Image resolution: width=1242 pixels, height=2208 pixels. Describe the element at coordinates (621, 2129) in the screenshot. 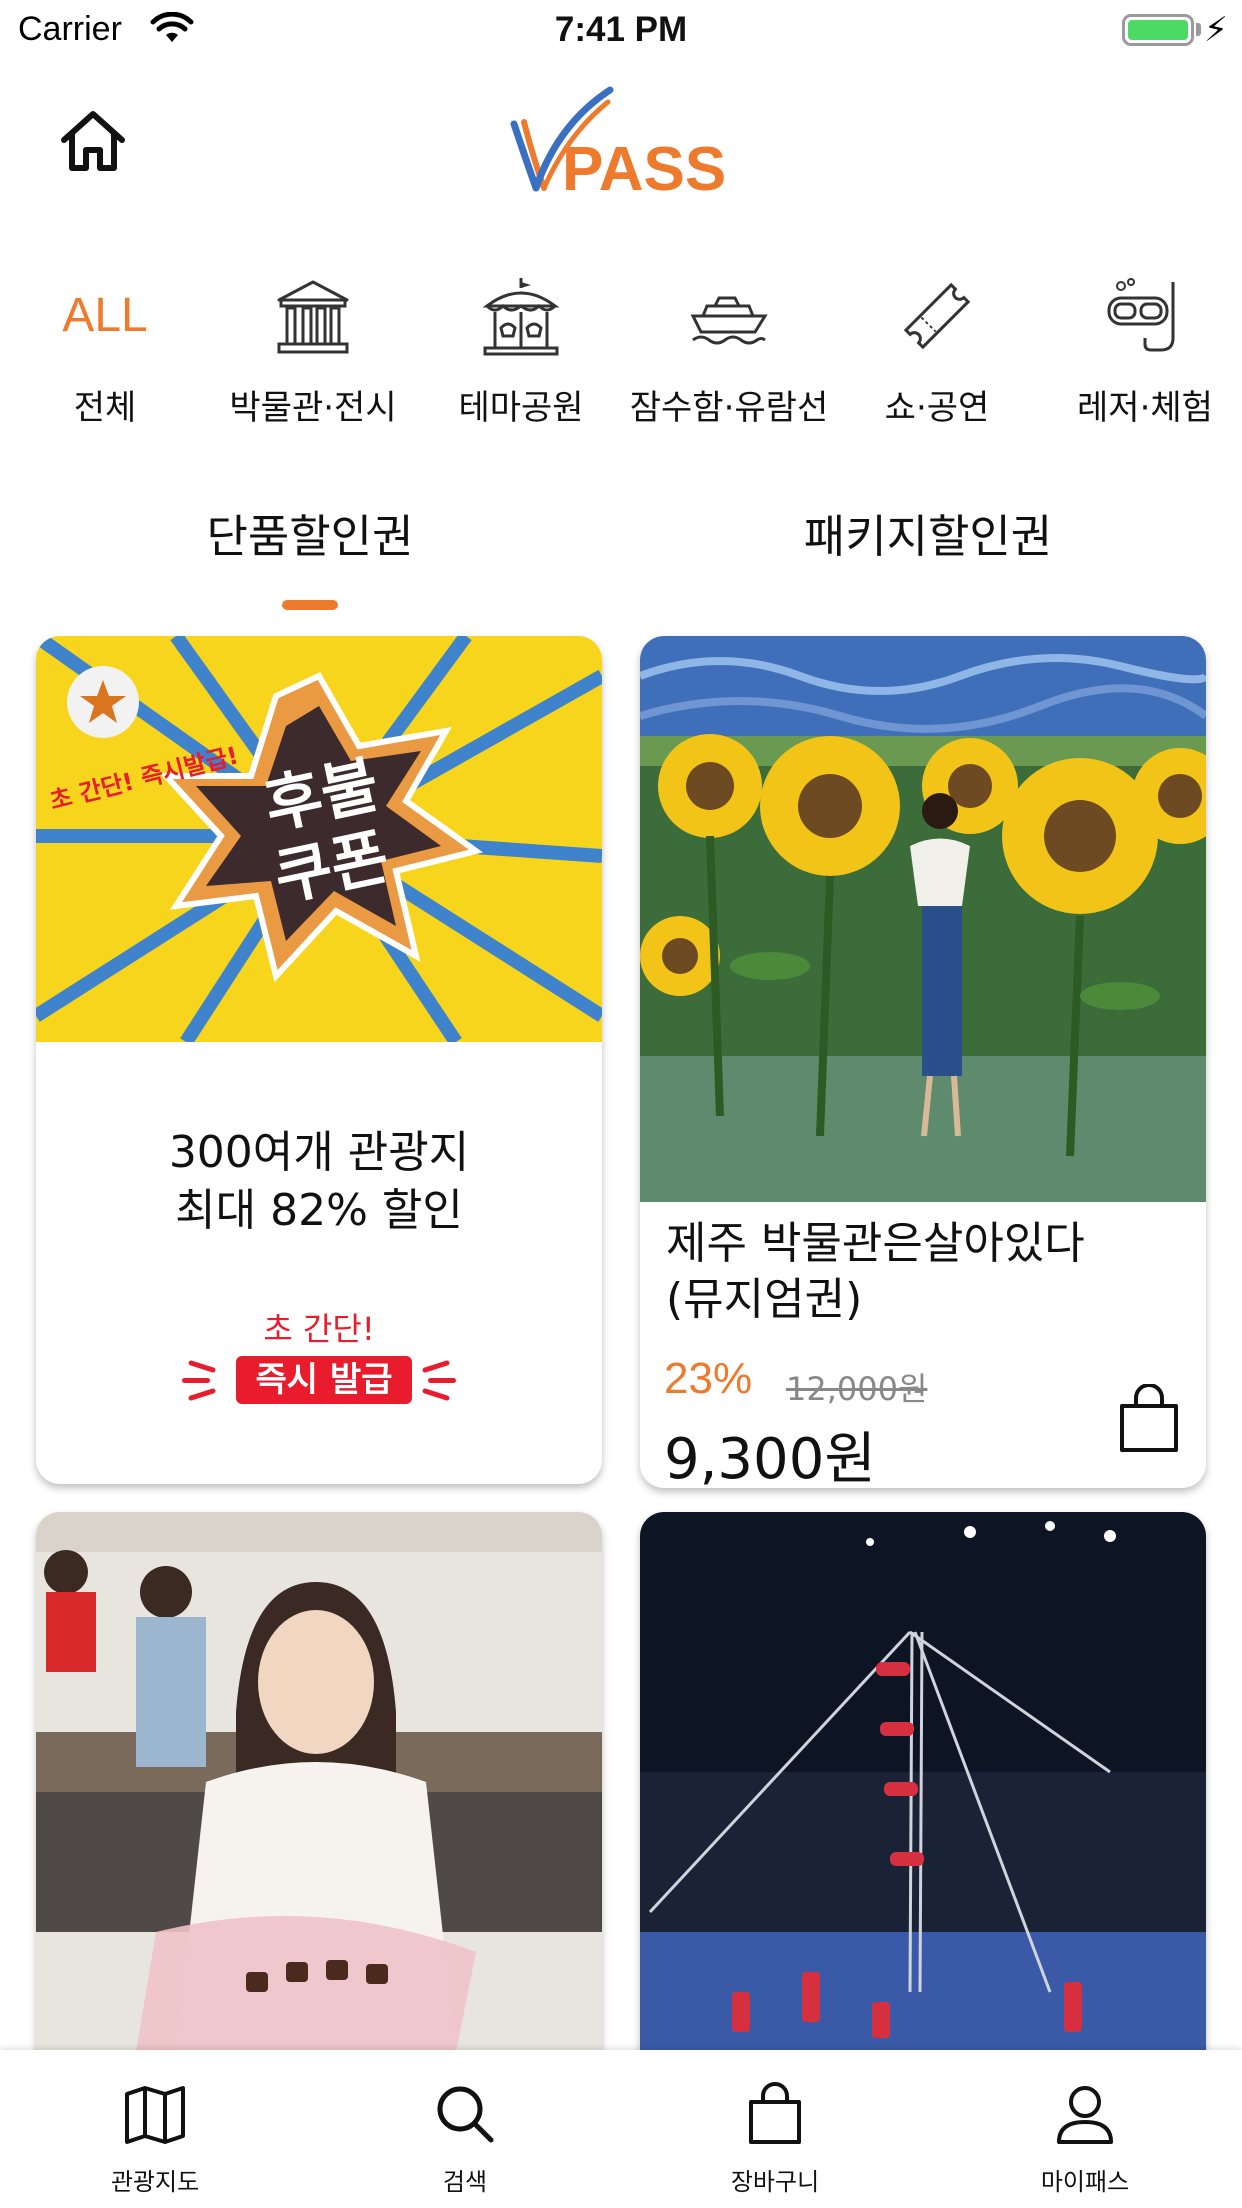

I see `bottom-navigation: 관광지도 검색 장바구니 마이패스` at that location.